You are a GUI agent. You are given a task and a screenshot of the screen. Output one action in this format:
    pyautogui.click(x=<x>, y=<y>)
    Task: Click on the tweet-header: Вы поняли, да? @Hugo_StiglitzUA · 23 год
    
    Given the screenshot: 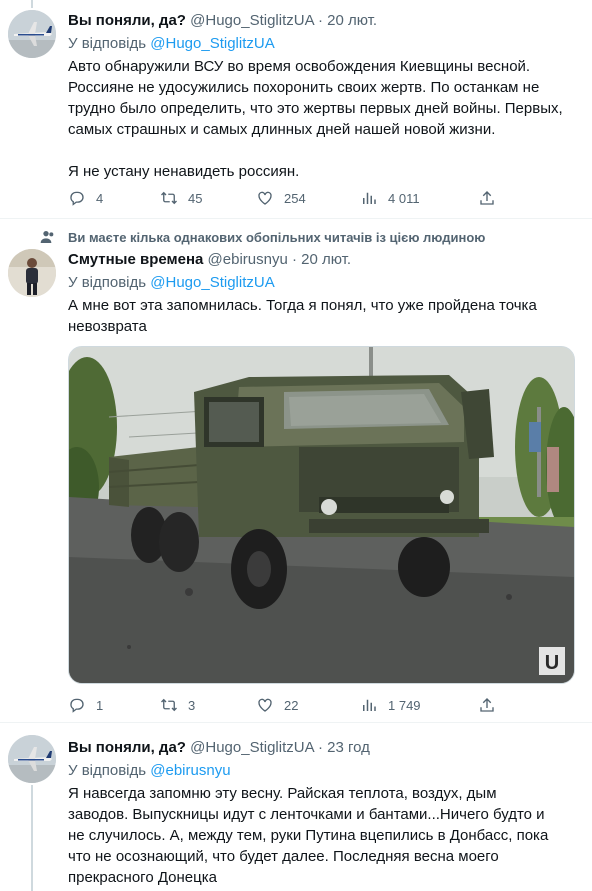 What is the action you would take?
    pyautogui.click(x=219, y=747)
    